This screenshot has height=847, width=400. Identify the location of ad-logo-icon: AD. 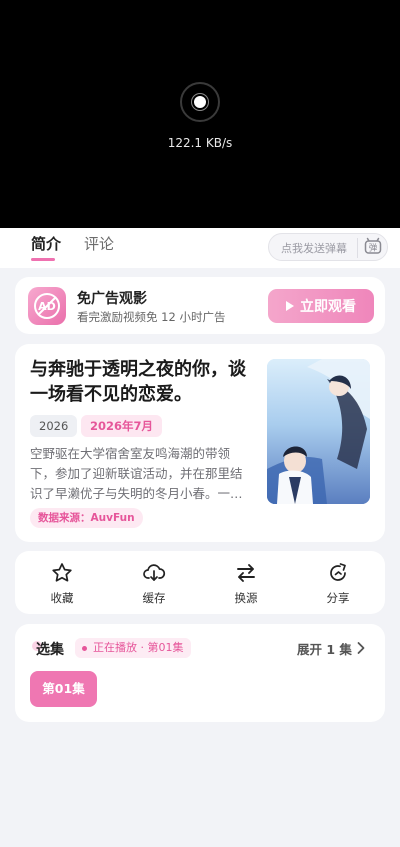
(47, 306).